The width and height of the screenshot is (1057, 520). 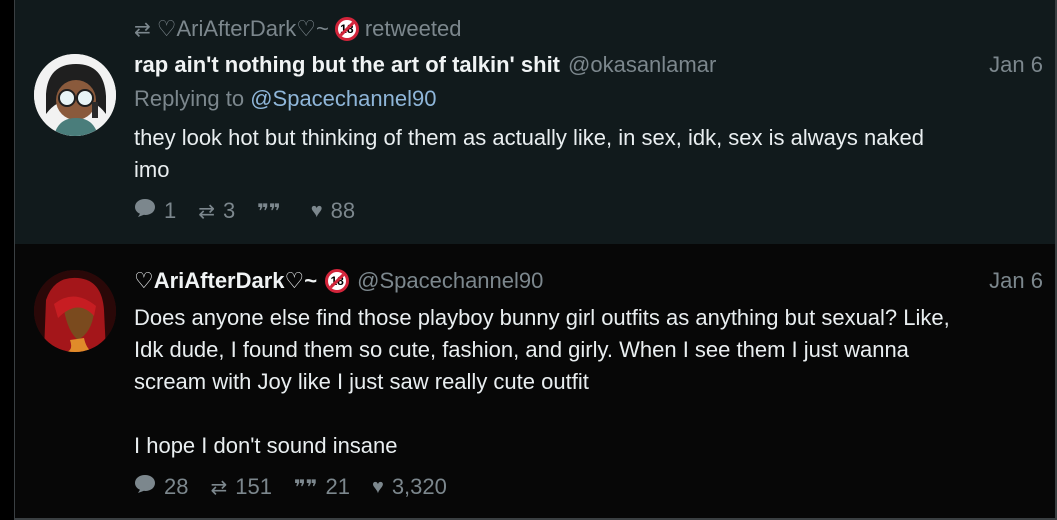 I want to click on quote-count: 21, so click(x=337, y=486).